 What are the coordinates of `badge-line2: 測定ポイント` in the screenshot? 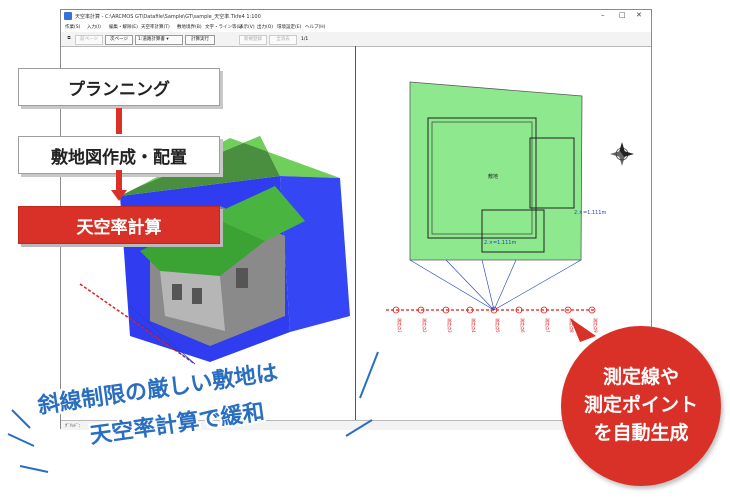 It's located at (640, 405).